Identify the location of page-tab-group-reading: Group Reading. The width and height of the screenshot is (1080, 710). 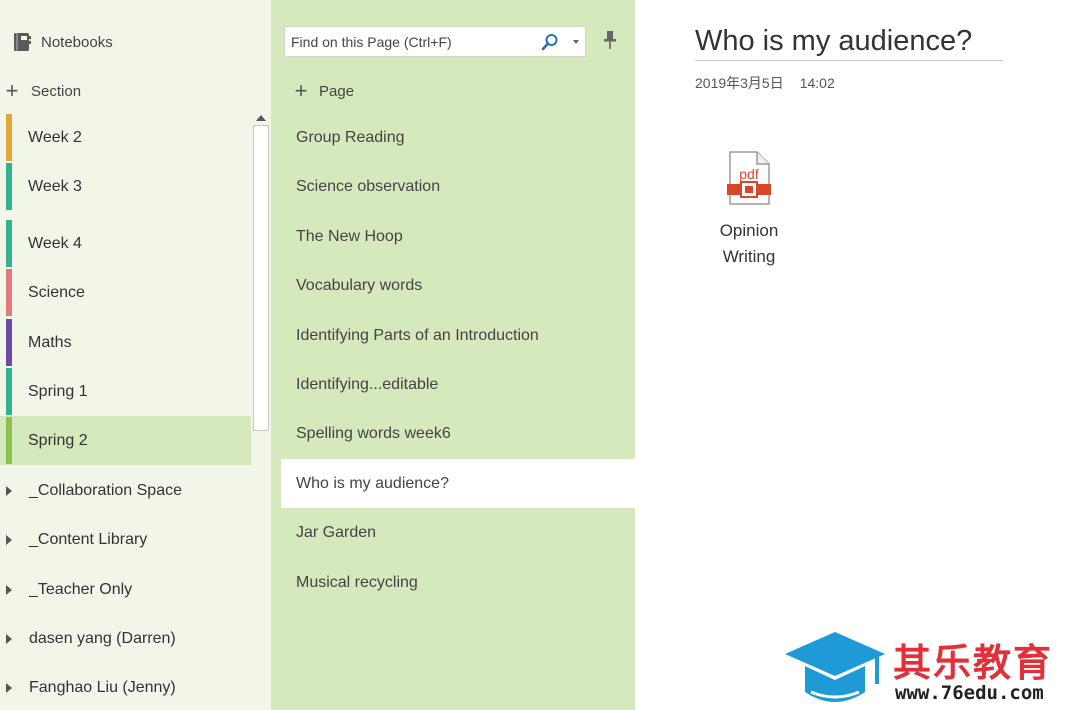
(458, 137).